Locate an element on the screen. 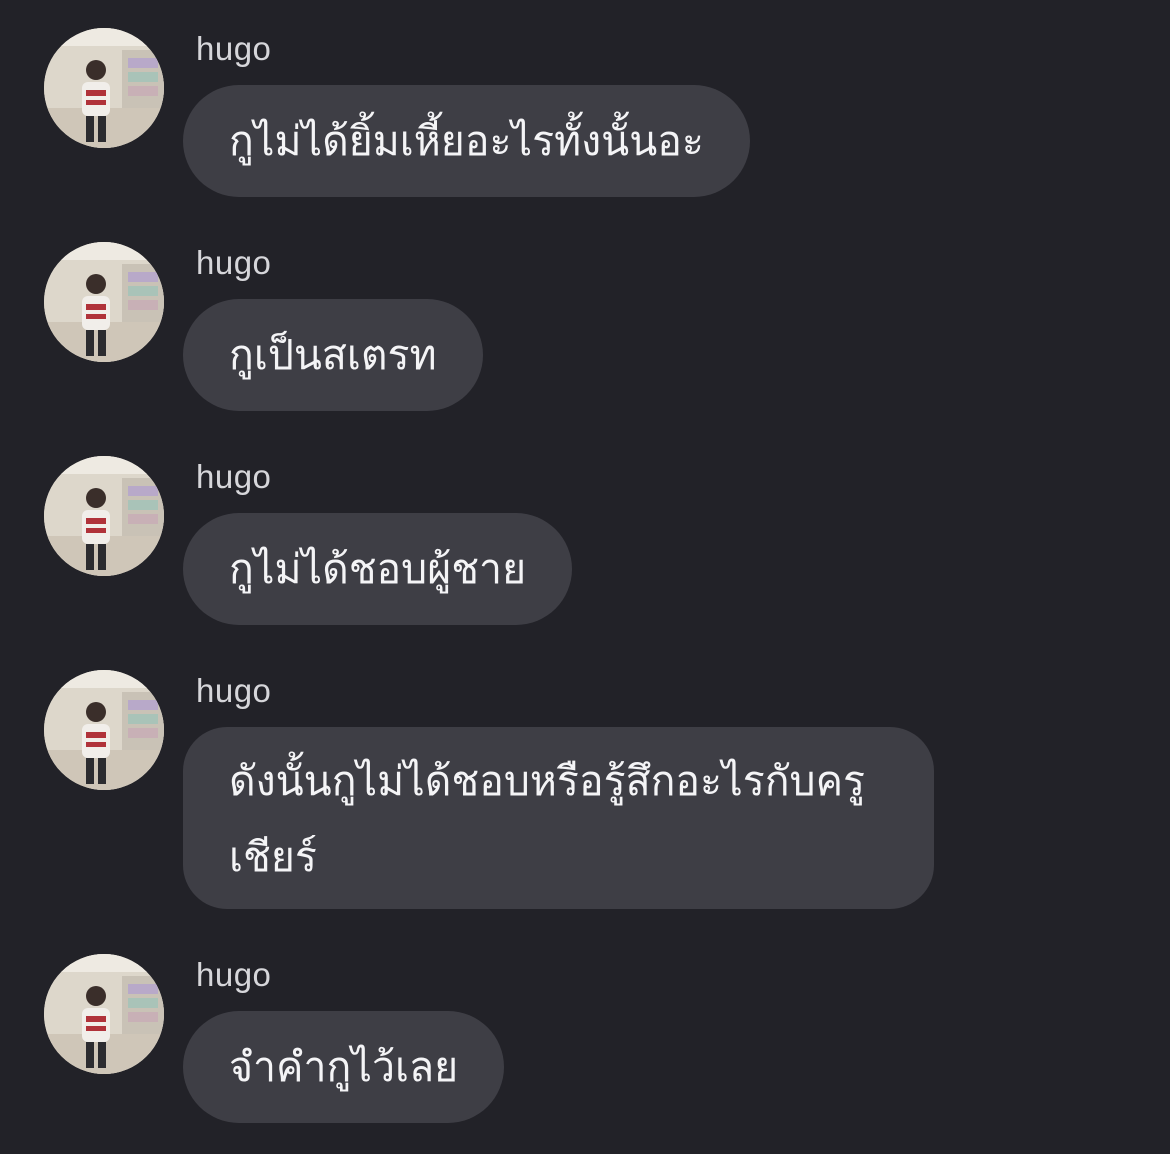  message-bubble: กูไม่ได้ยิ้มเหี้ยอะไรทั้งนั้นอะ is located at coordinates (466, 141).